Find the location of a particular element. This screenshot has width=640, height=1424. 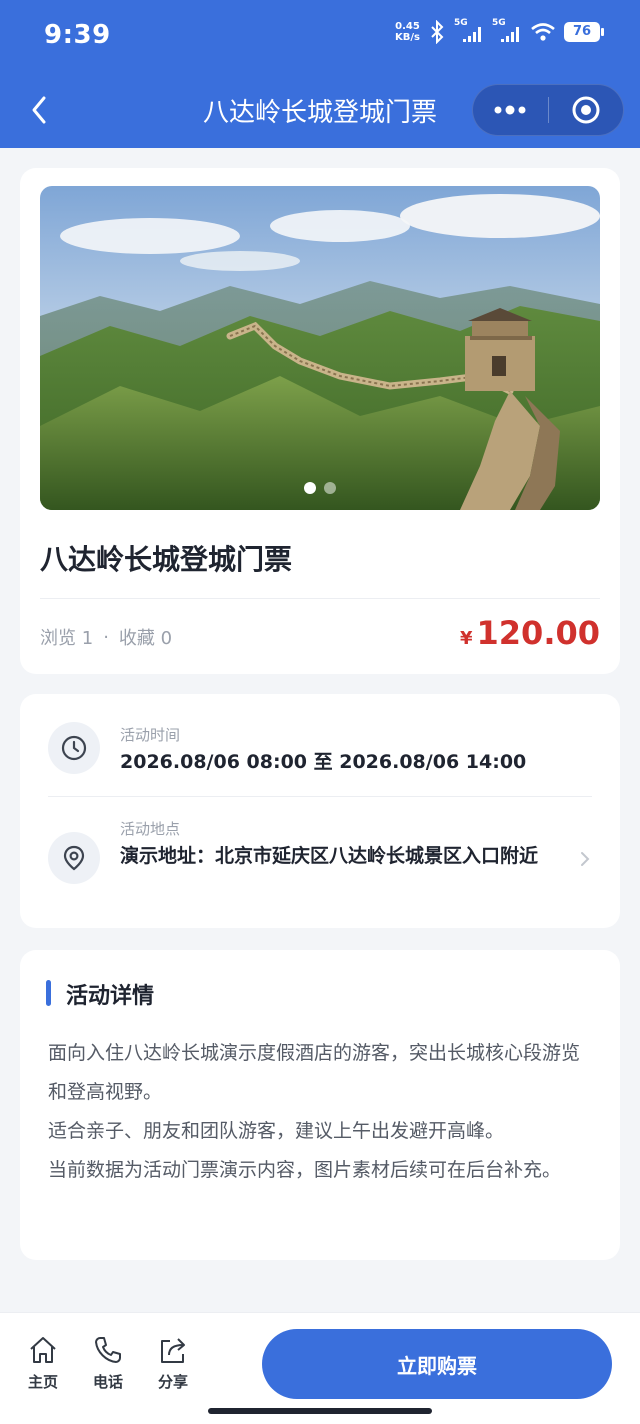

close-miniprogram-button is located at coordinates (586, 110).